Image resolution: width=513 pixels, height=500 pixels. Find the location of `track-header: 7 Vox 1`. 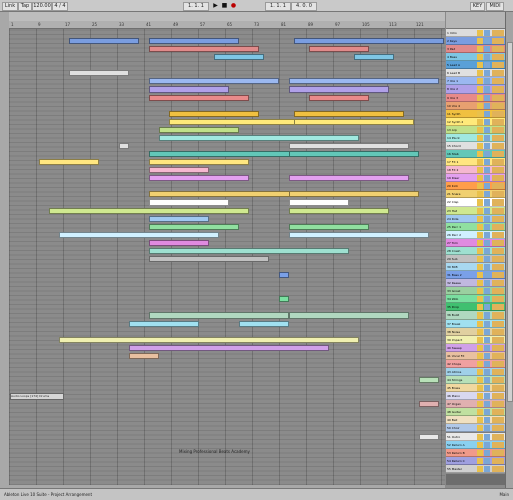

track-header: 7 Vox 1 is located at coordinates (475, 81).